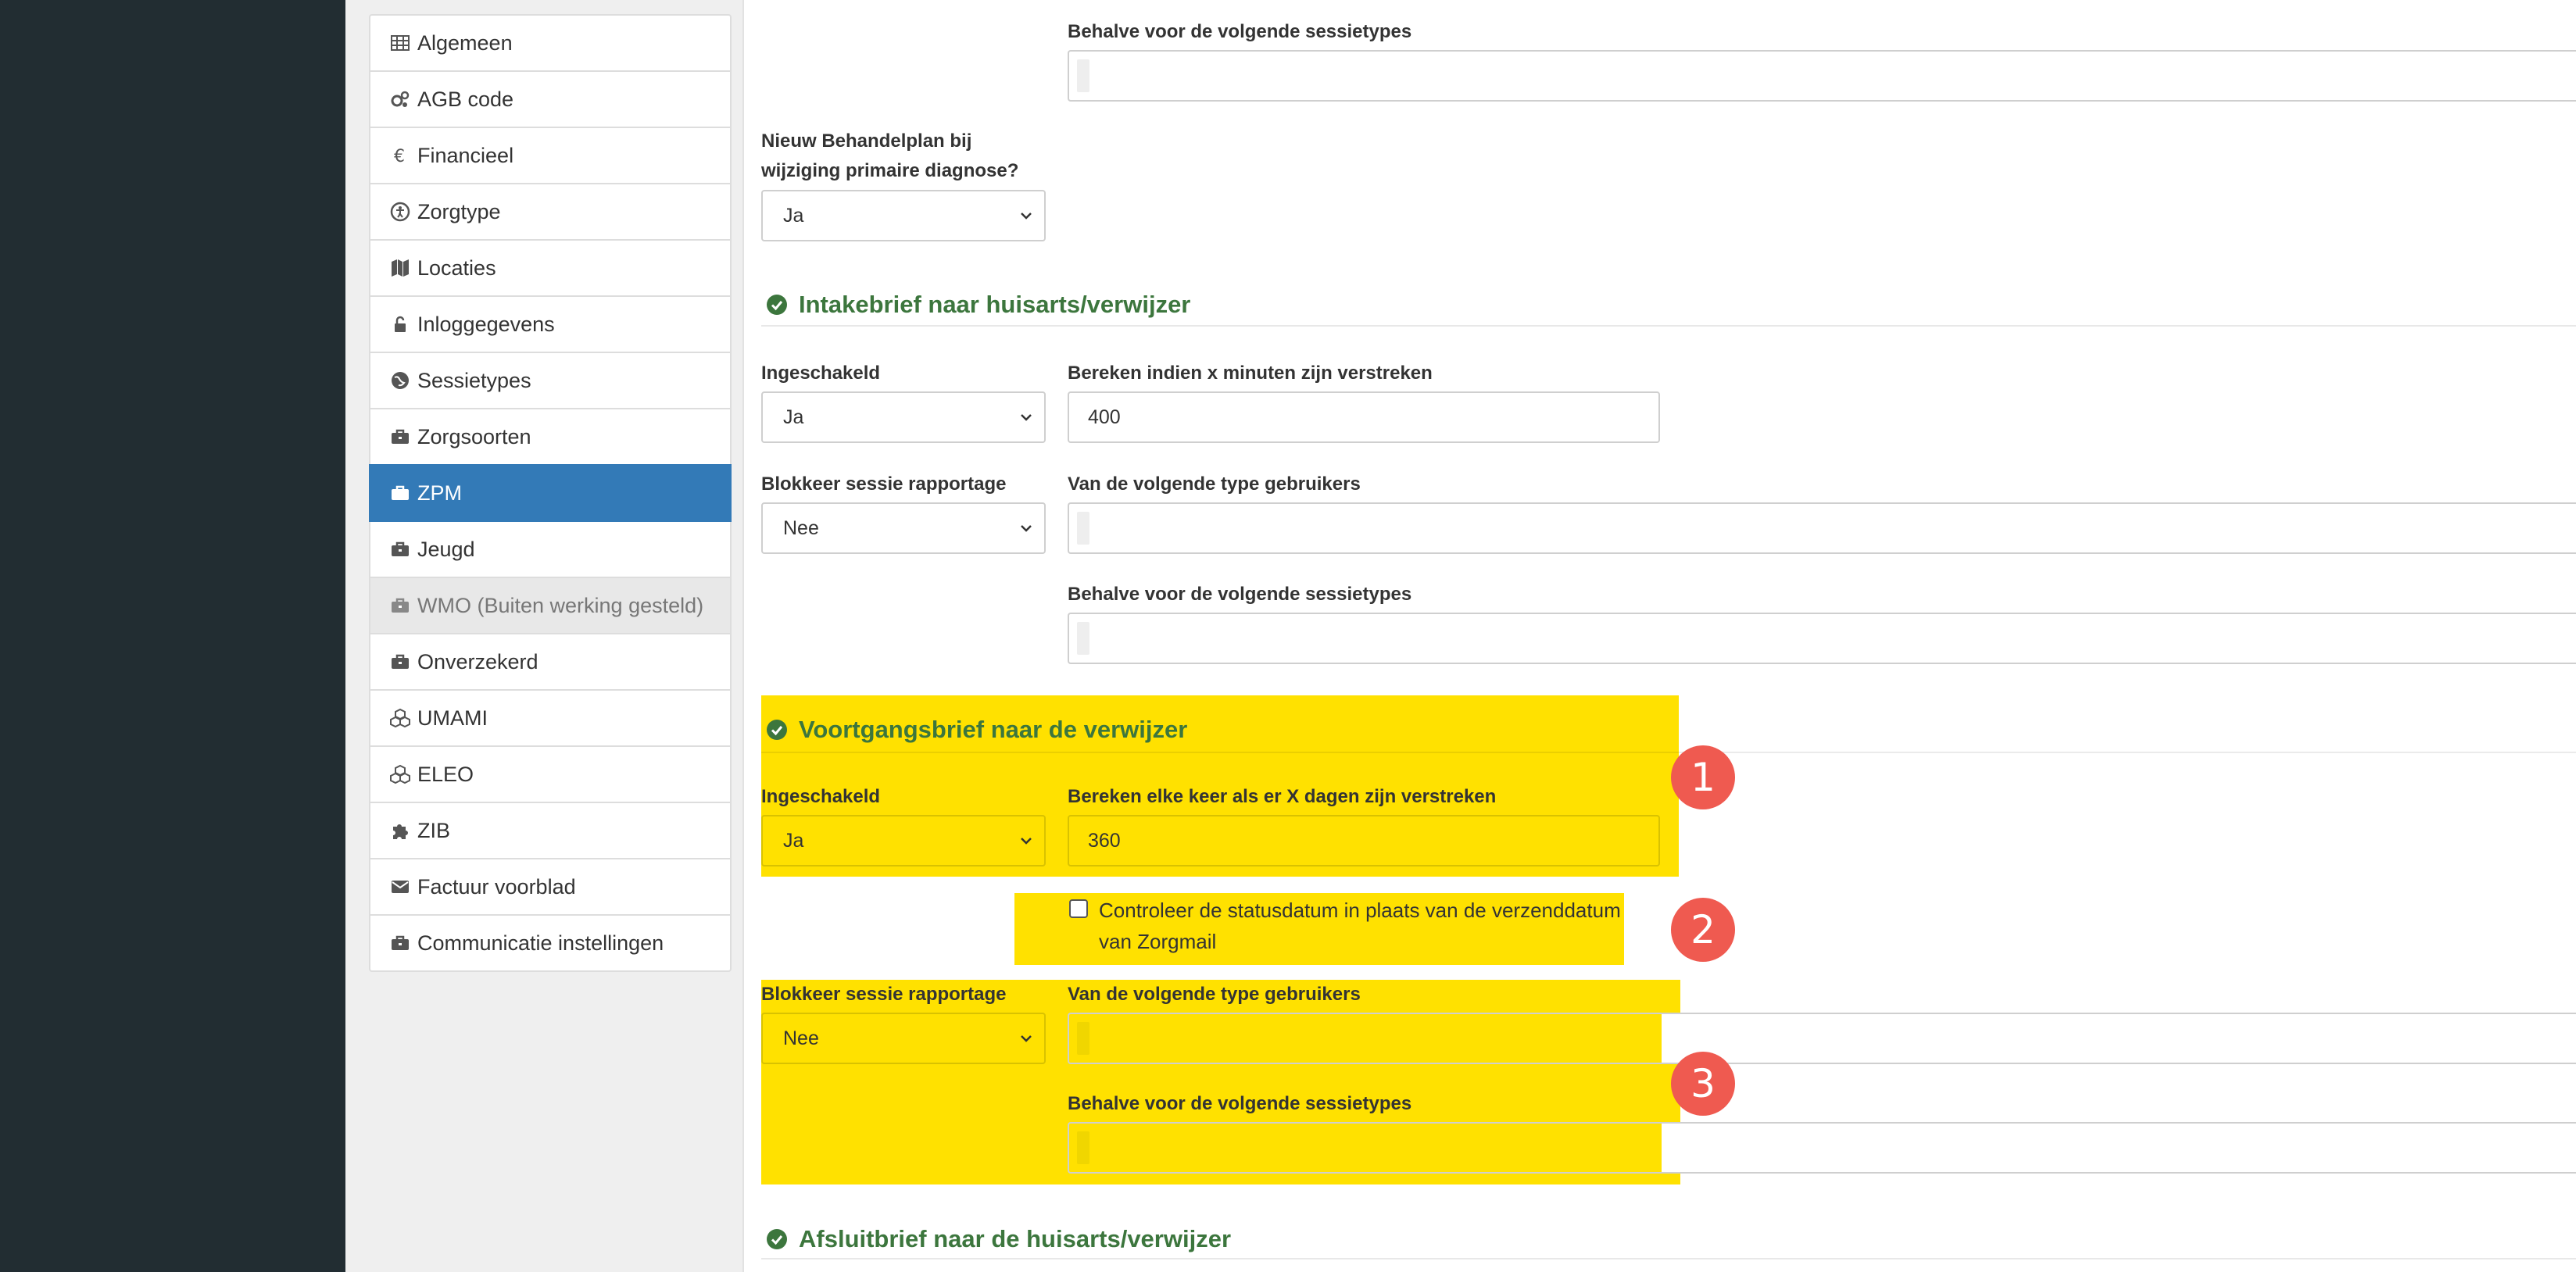 The image size is (2576, 1272). What do you see at coordinates (550, 43) in the screenshot?
I see `nav-item-algemeen: Algemeen` at bounding box center [550, 43].